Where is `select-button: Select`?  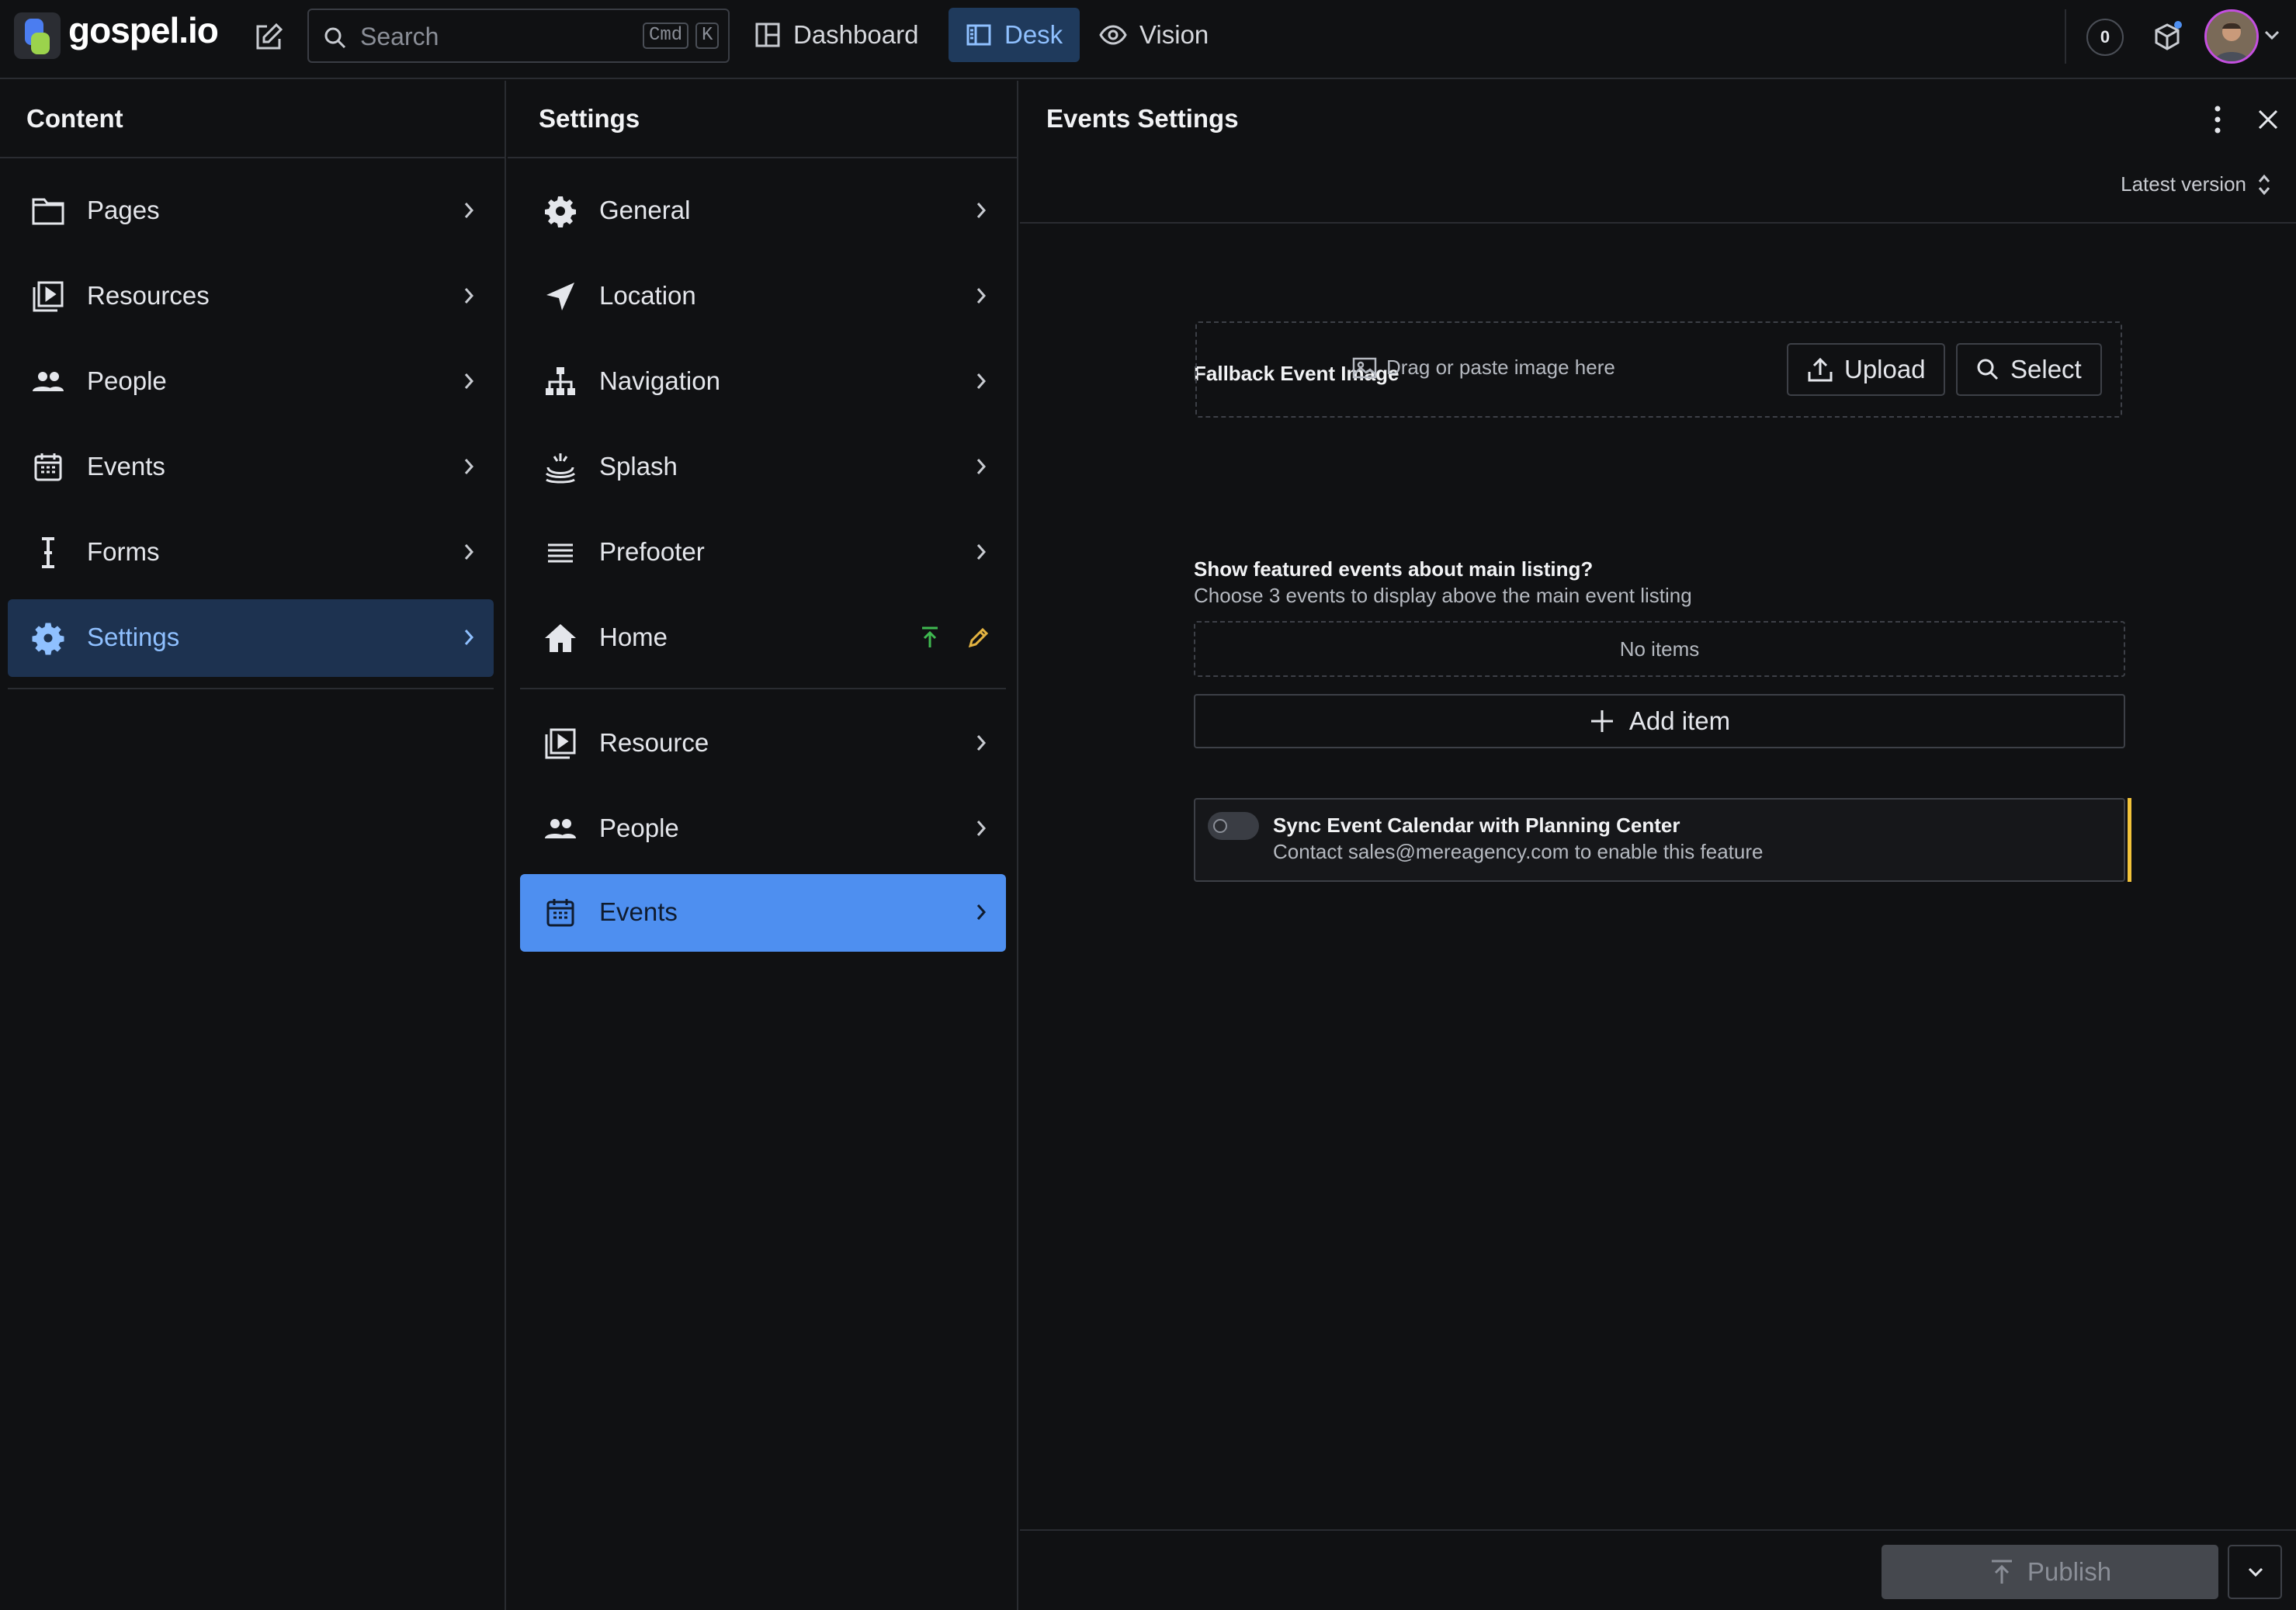 select-button: Select is located at coordinates (2029, 369).